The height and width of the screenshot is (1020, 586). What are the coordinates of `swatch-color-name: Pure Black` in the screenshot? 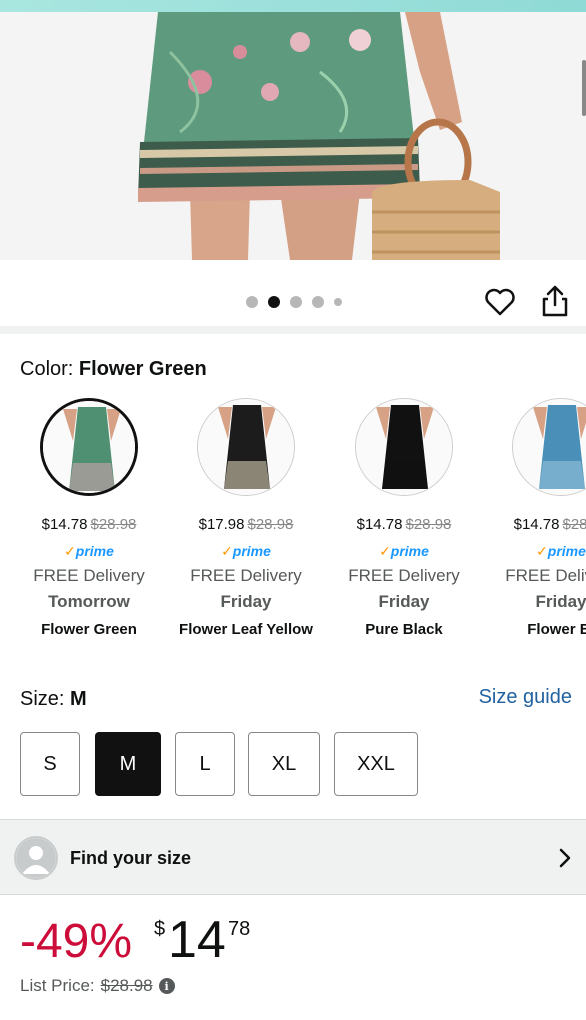 It's located at (404, 629).